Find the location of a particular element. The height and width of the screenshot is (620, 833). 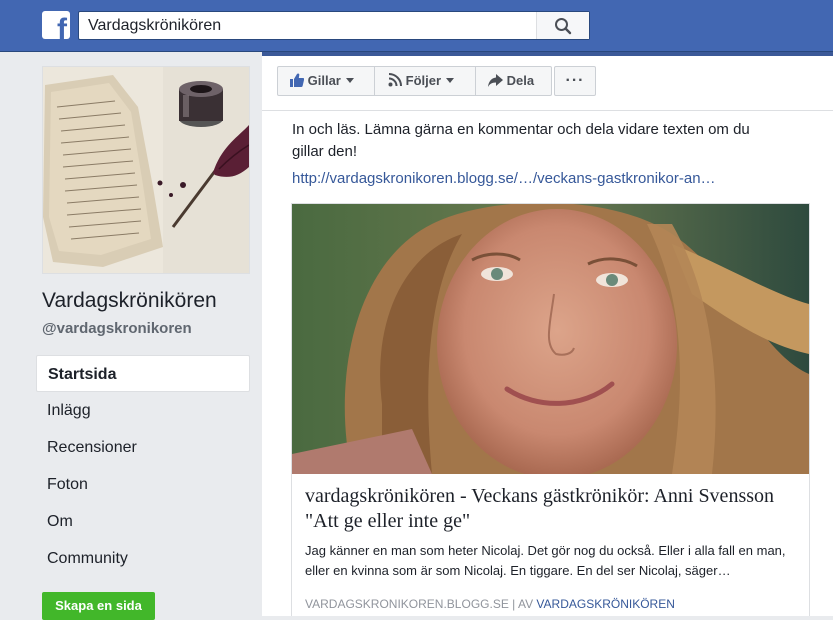

follow-button-label: Följer is located at coordinates (423, 80).